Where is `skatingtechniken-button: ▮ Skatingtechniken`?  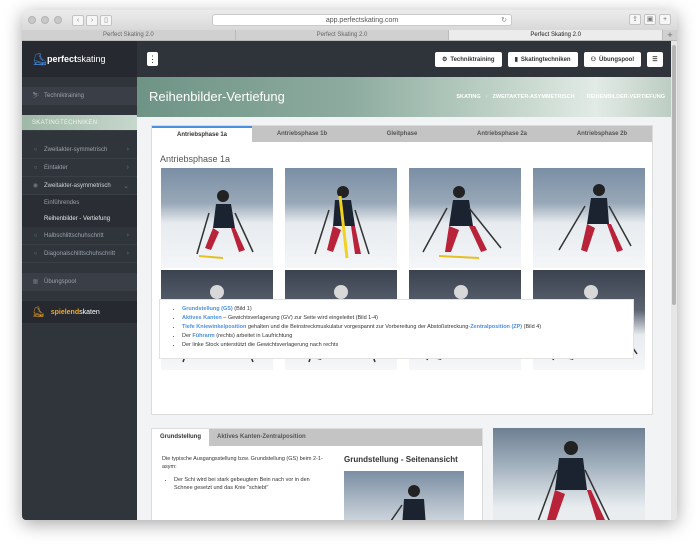
skatingtechniken-button: ▮ Skatingtechniken is located at coordinates (542, 59).